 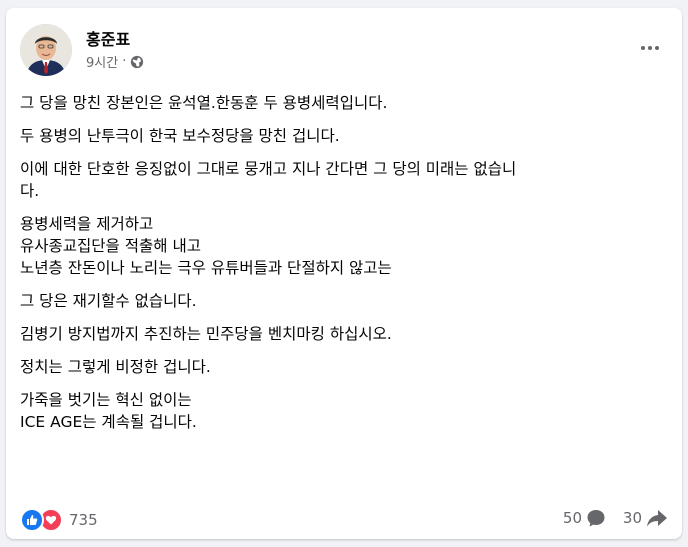 I want to click on post-time: 9시간, so click(x=102, y=61).